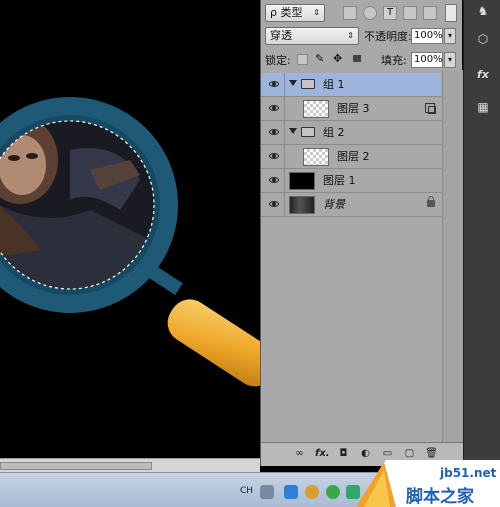 This screenshot has height=507, width=500. Describe the element at coordinates (299, 453) in the screenshot. I see `link-layers-icon: ∞` at that location.